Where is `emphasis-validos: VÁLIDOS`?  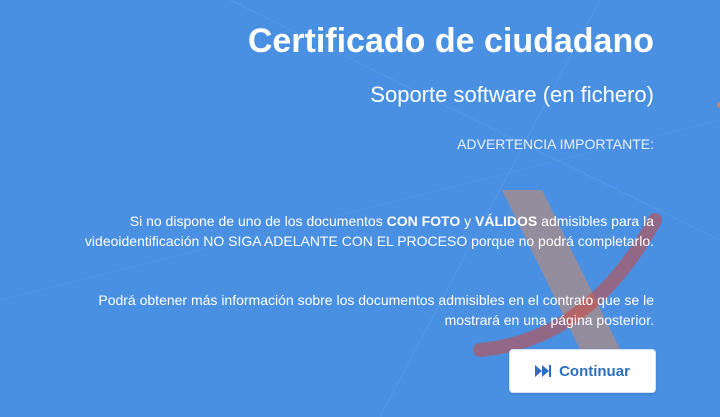 emphasis-validos: VÁLIDOS is located at coordinates (506, 221).